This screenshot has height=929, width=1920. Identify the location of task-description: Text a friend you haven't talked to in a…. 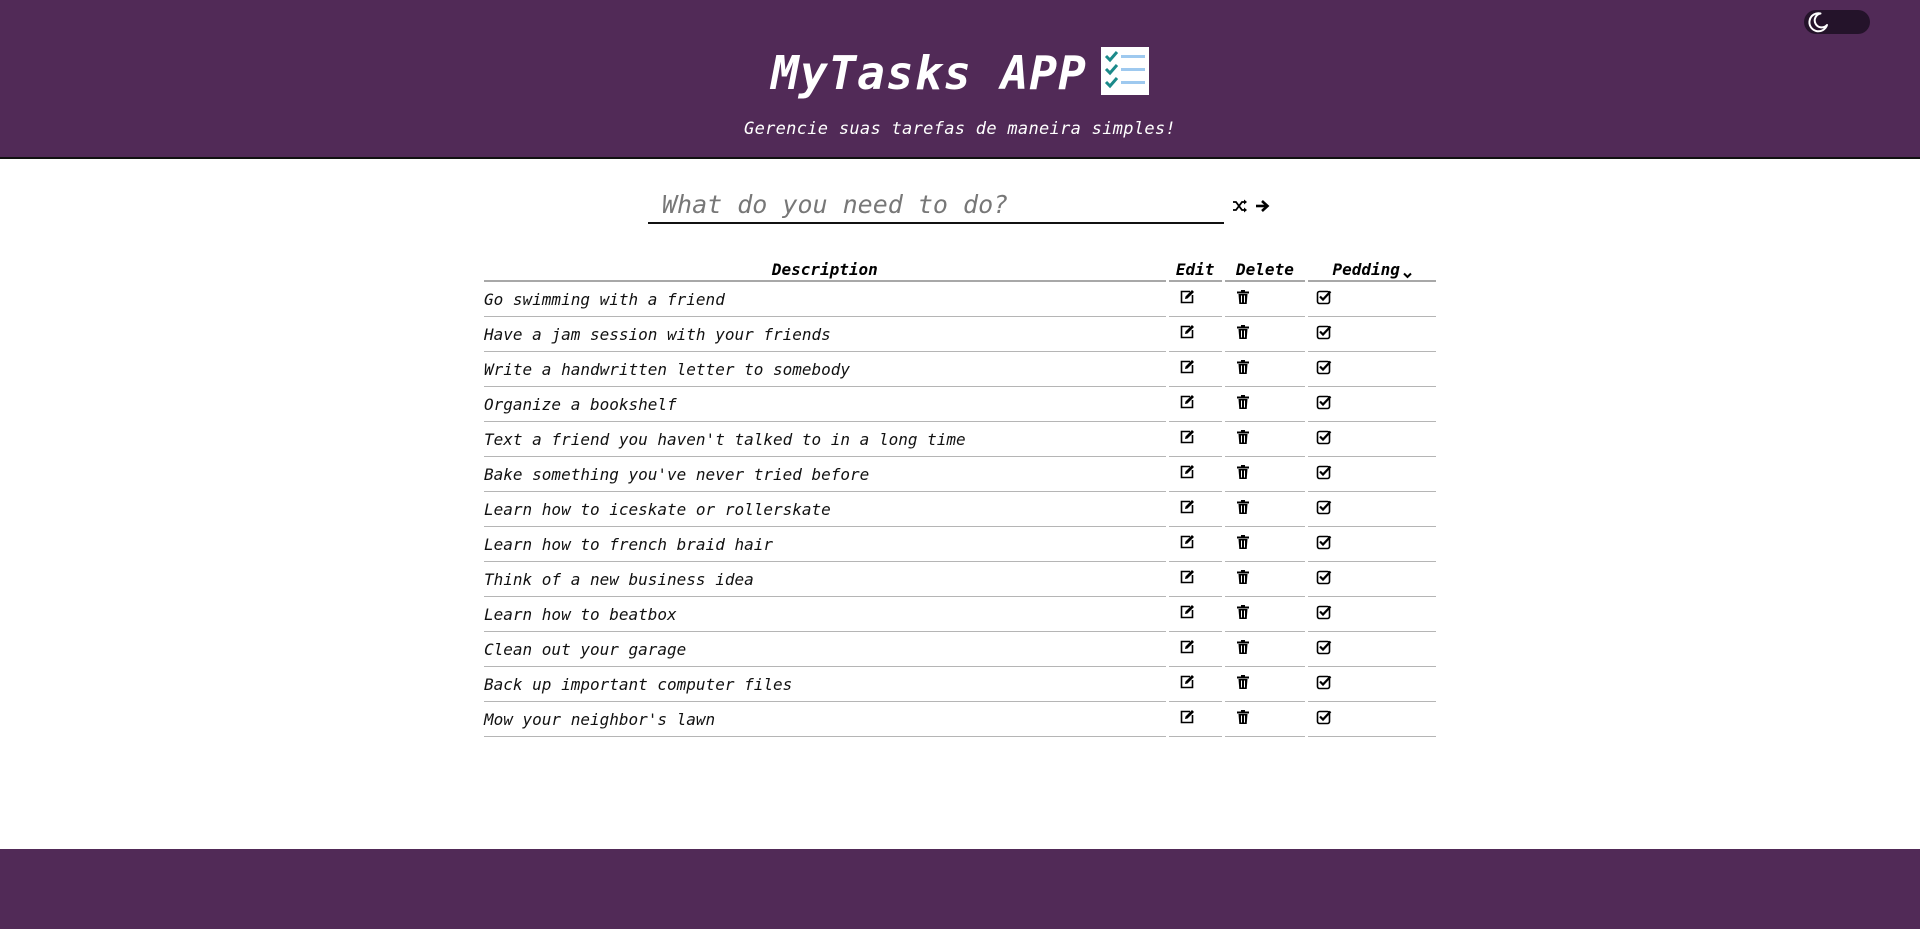
(825, 439).